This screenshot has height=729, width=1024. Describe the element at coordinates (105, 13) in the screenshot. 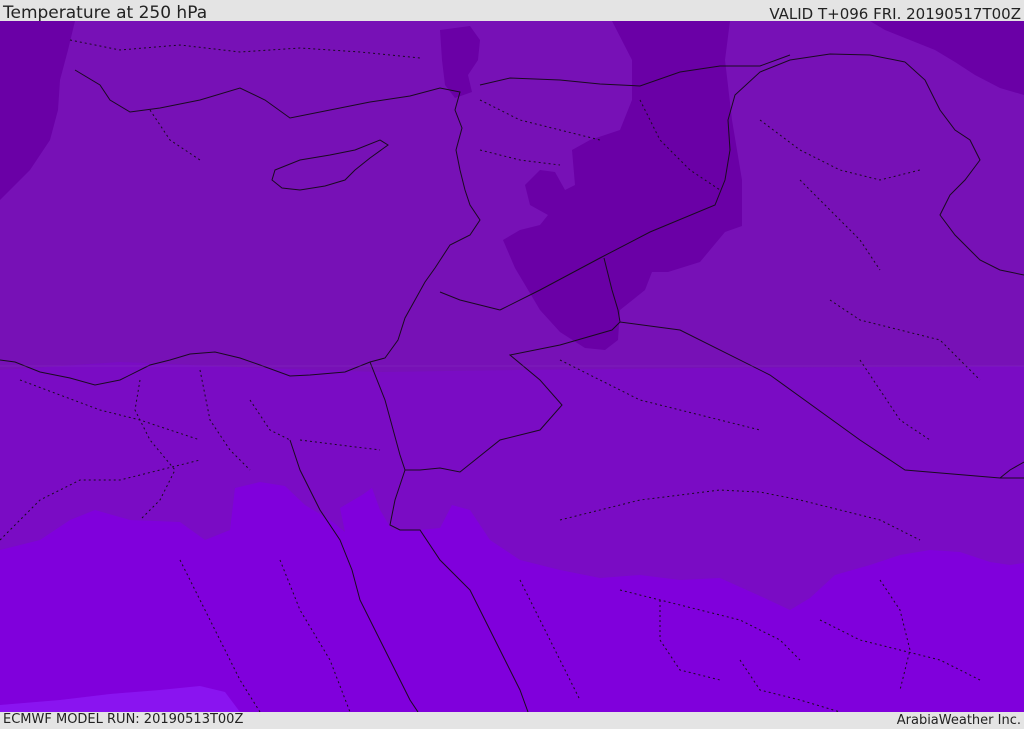

I see `map-title: Temperature at 250 hPa` at that location.